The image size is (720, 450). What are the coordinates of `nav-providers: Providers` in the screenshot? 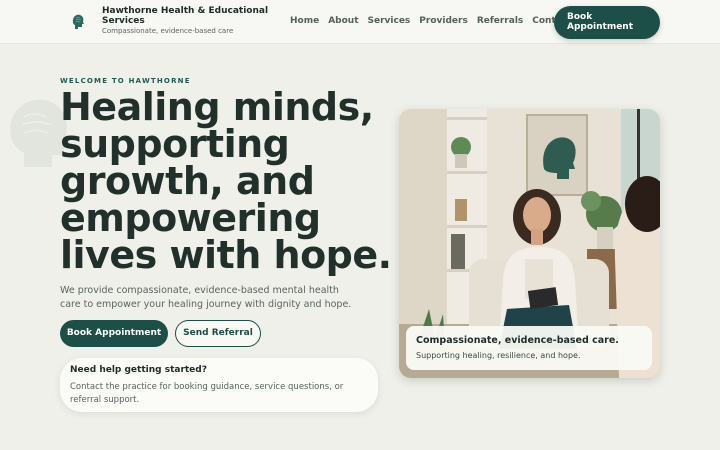 It's located at (443, 21).